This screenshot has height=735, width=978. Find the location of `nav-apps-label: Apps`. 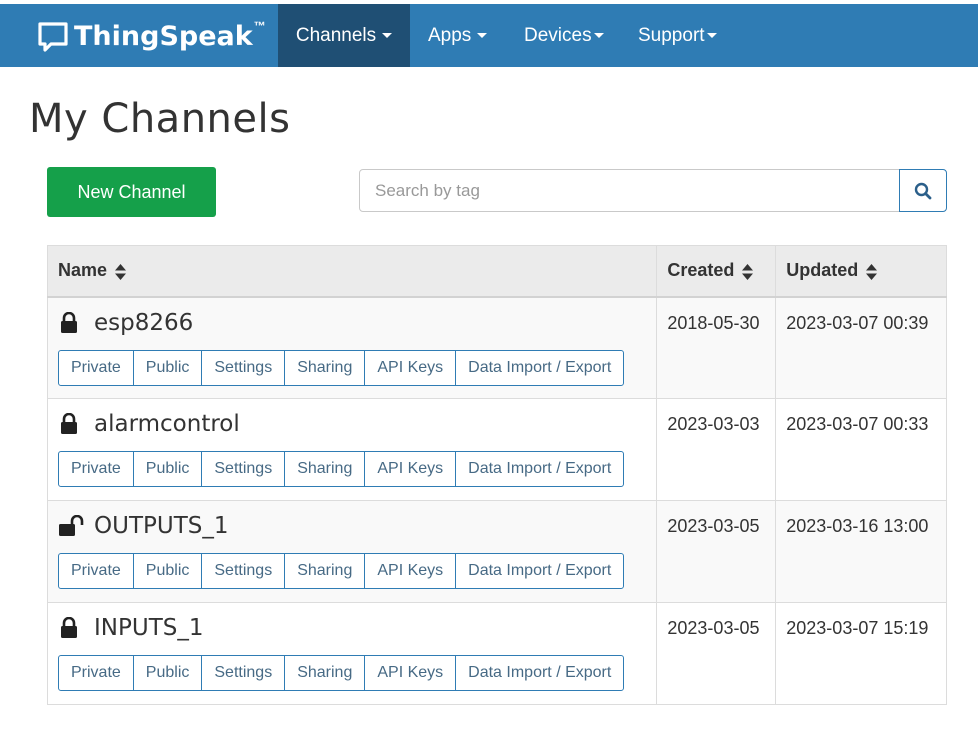

nav-apps-label: Apps is located at coordinates (450, 35).